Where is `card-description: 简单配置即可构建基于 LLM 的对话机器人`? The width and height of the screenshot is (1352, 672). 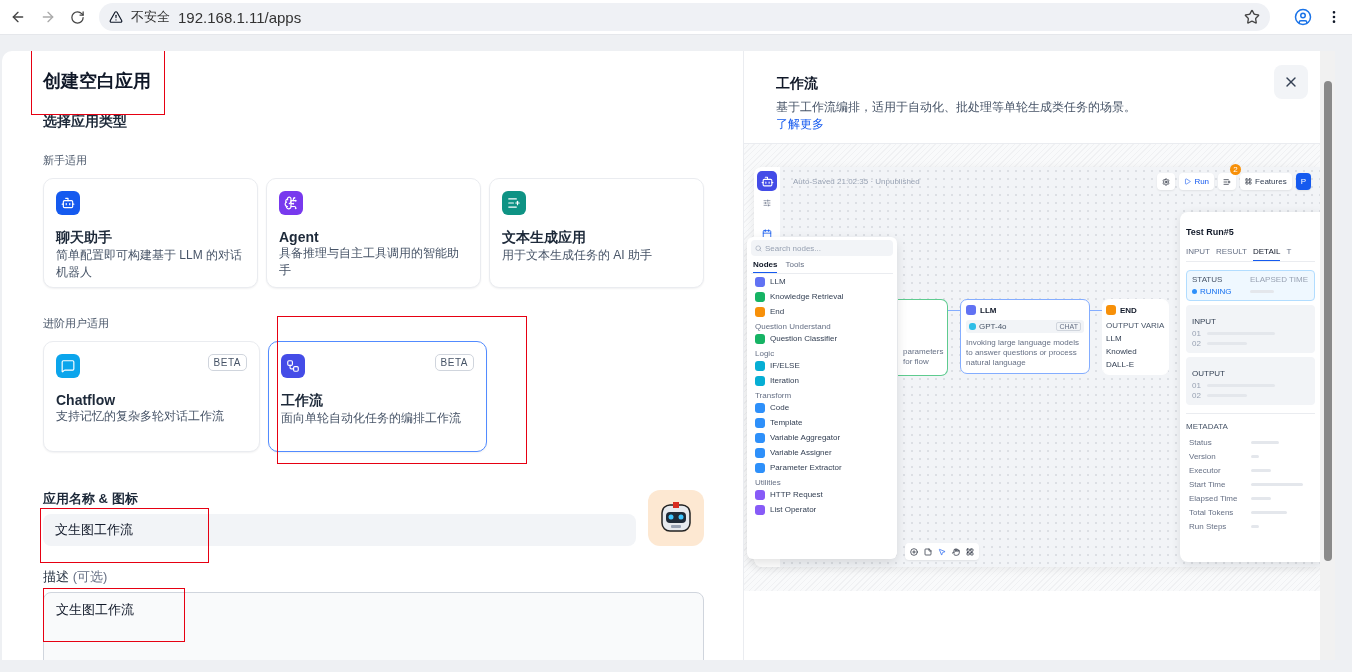
card-description: 简单配置即可构建基于 LLM 的对话机器人 is located at coordinates (149, 264).